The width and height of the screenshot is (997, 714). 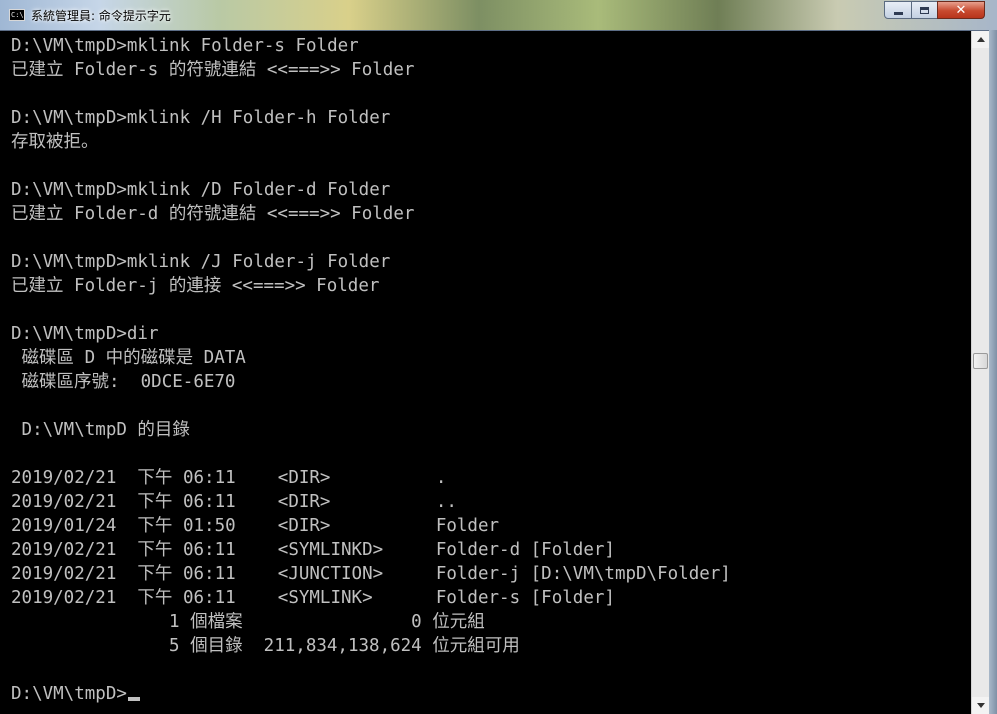 What do you see at coordinates (195, 286) in the screenshot?
I see `console-line: 已建立 Folder-j 的連接 <<===>> Folder` at bounding box center [195, 286].